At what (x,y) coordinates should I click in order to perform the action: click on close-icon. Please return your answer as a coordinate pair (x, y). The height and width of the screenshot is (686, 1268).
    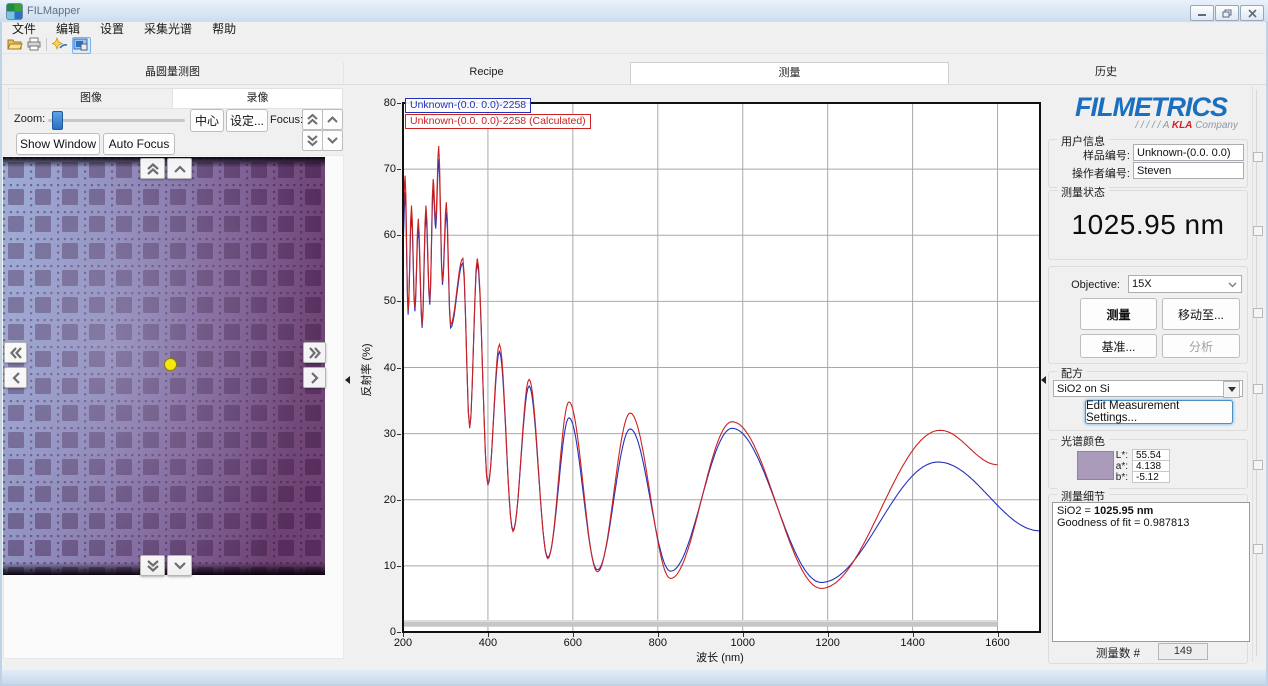
    Looking at the image, I should click on (1252, 13).